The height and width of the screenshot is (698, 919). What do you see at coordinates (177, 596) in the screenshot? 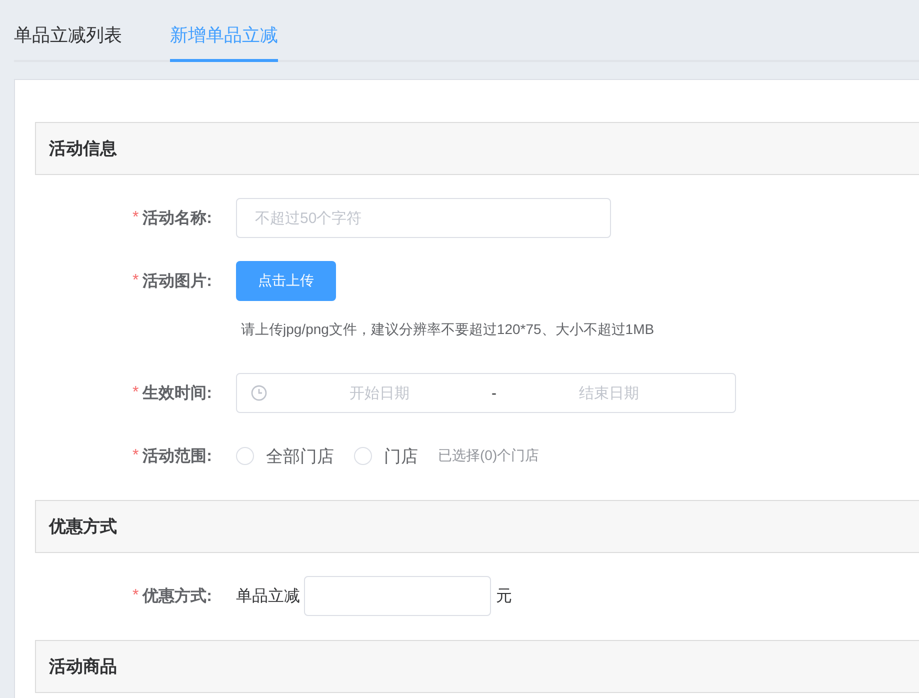
I see `field-label: 优惠方式:` at bounding box center [177, 596].